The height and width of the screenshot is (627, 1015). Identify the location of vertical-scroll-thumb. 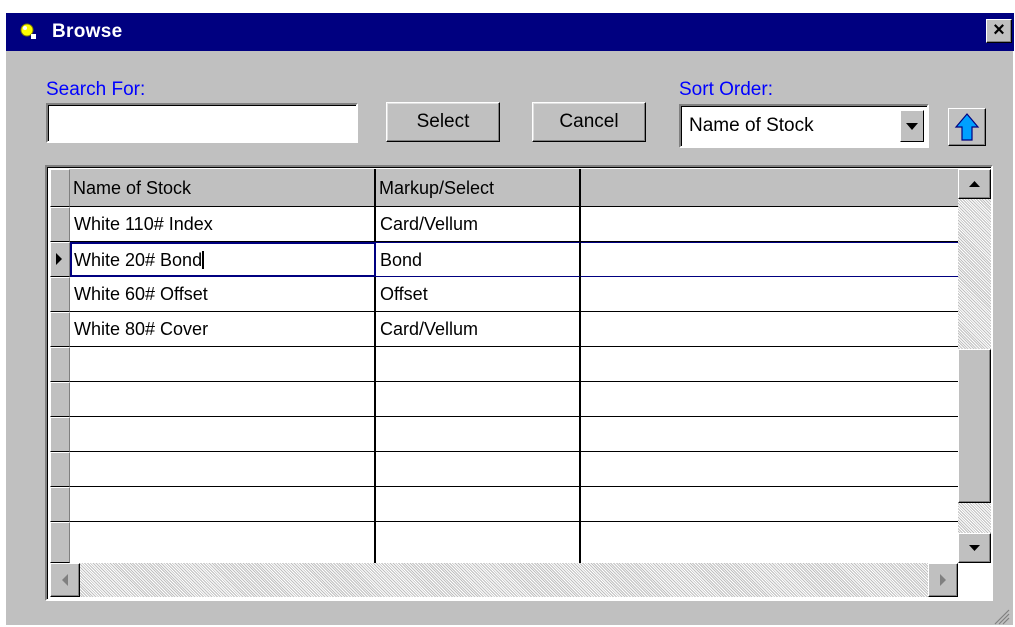
(974, 426).